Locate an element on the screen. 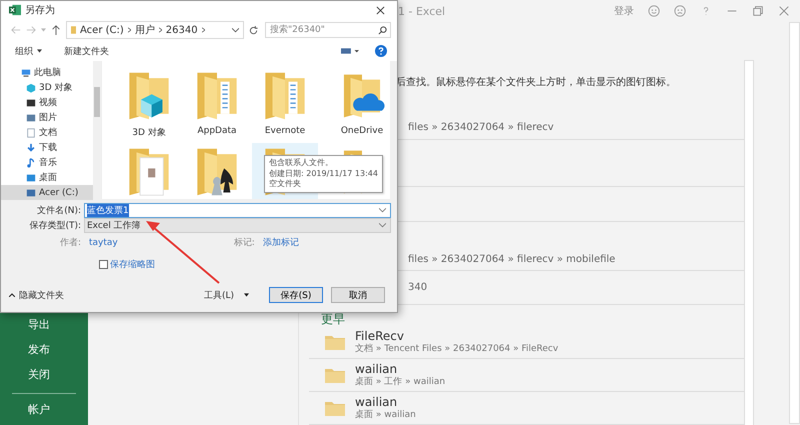 Image resolution: width=800 pixels, height=425 pixels. field-label: 标记: is located at coordinates (245, 242).